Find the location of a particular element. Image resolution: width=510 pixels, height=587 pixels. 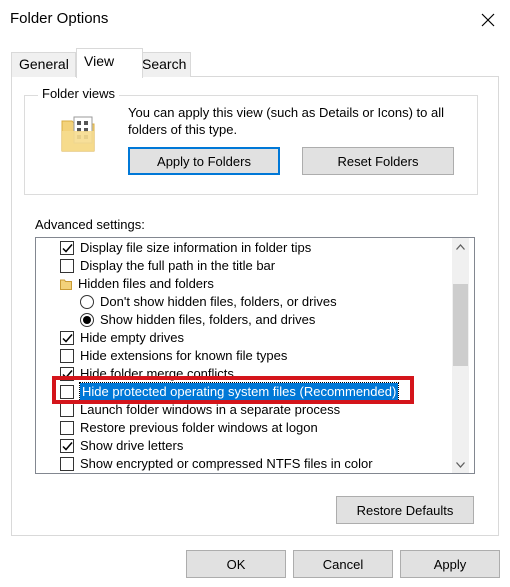

title-bar: Folder Options is located at coordinates (255, 20).